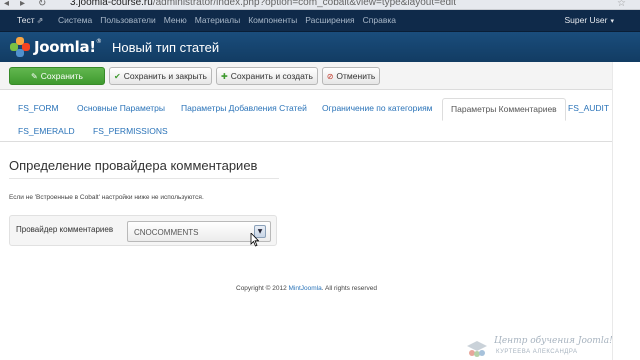 The image size is (640, 360). What do you see at coordinates (165, 76) in the screenshot?
I see `save-close-label: Сохранить и закрыть` at bounding box center [165, 76].